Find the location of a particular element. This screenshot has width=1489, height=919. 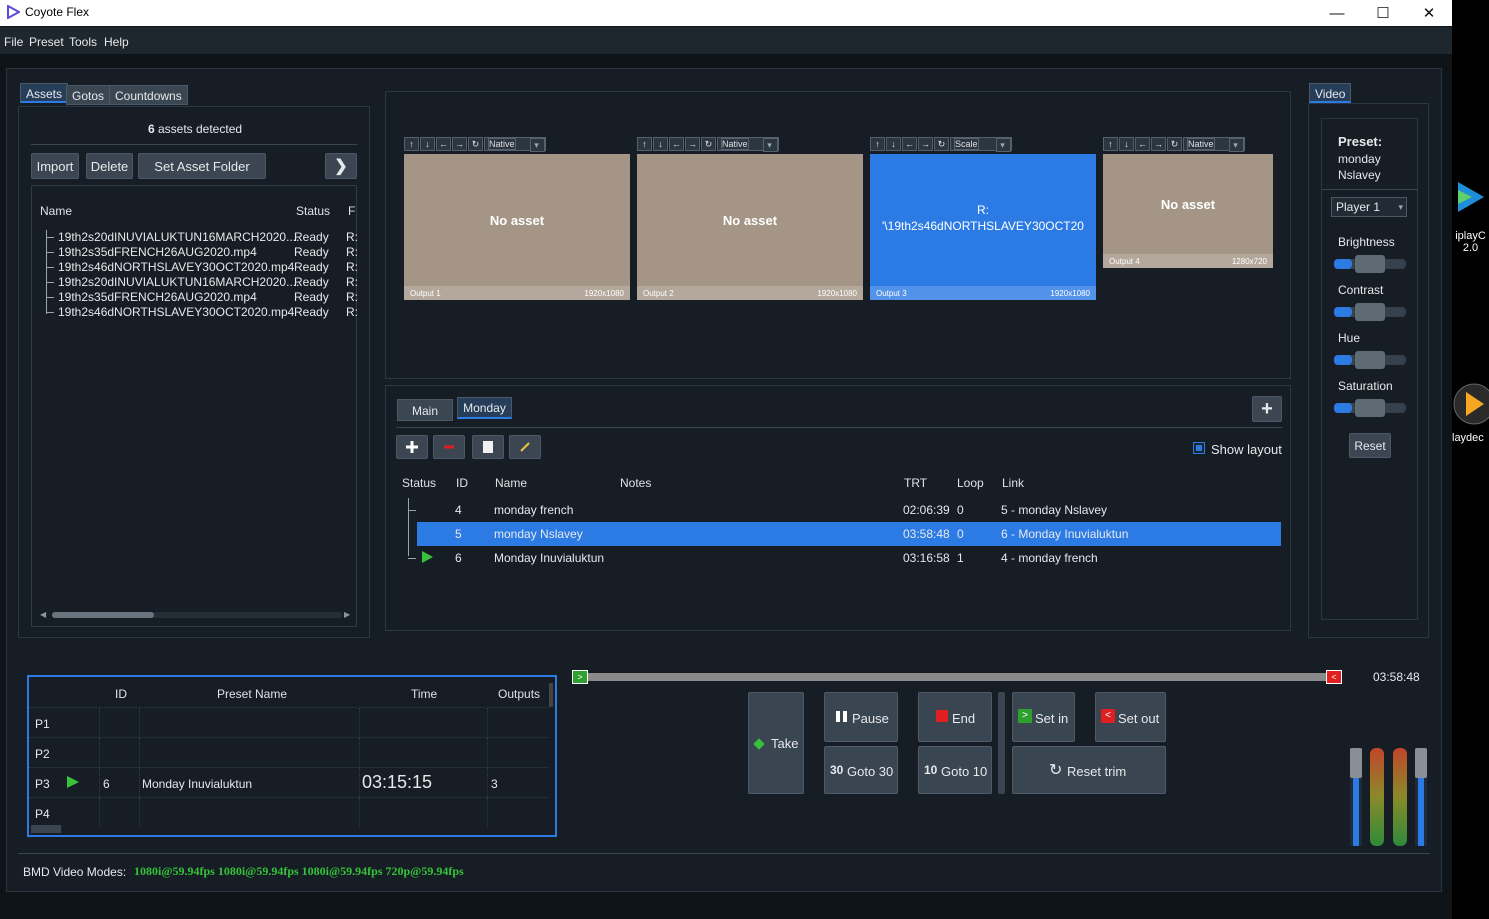

scrollbar is located at coordinates (551, 695).